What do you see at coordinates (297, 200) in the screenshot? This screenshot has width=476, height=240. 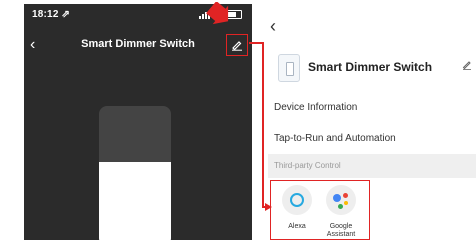 I see `alexa-icon` at bounding box center [297, 200].